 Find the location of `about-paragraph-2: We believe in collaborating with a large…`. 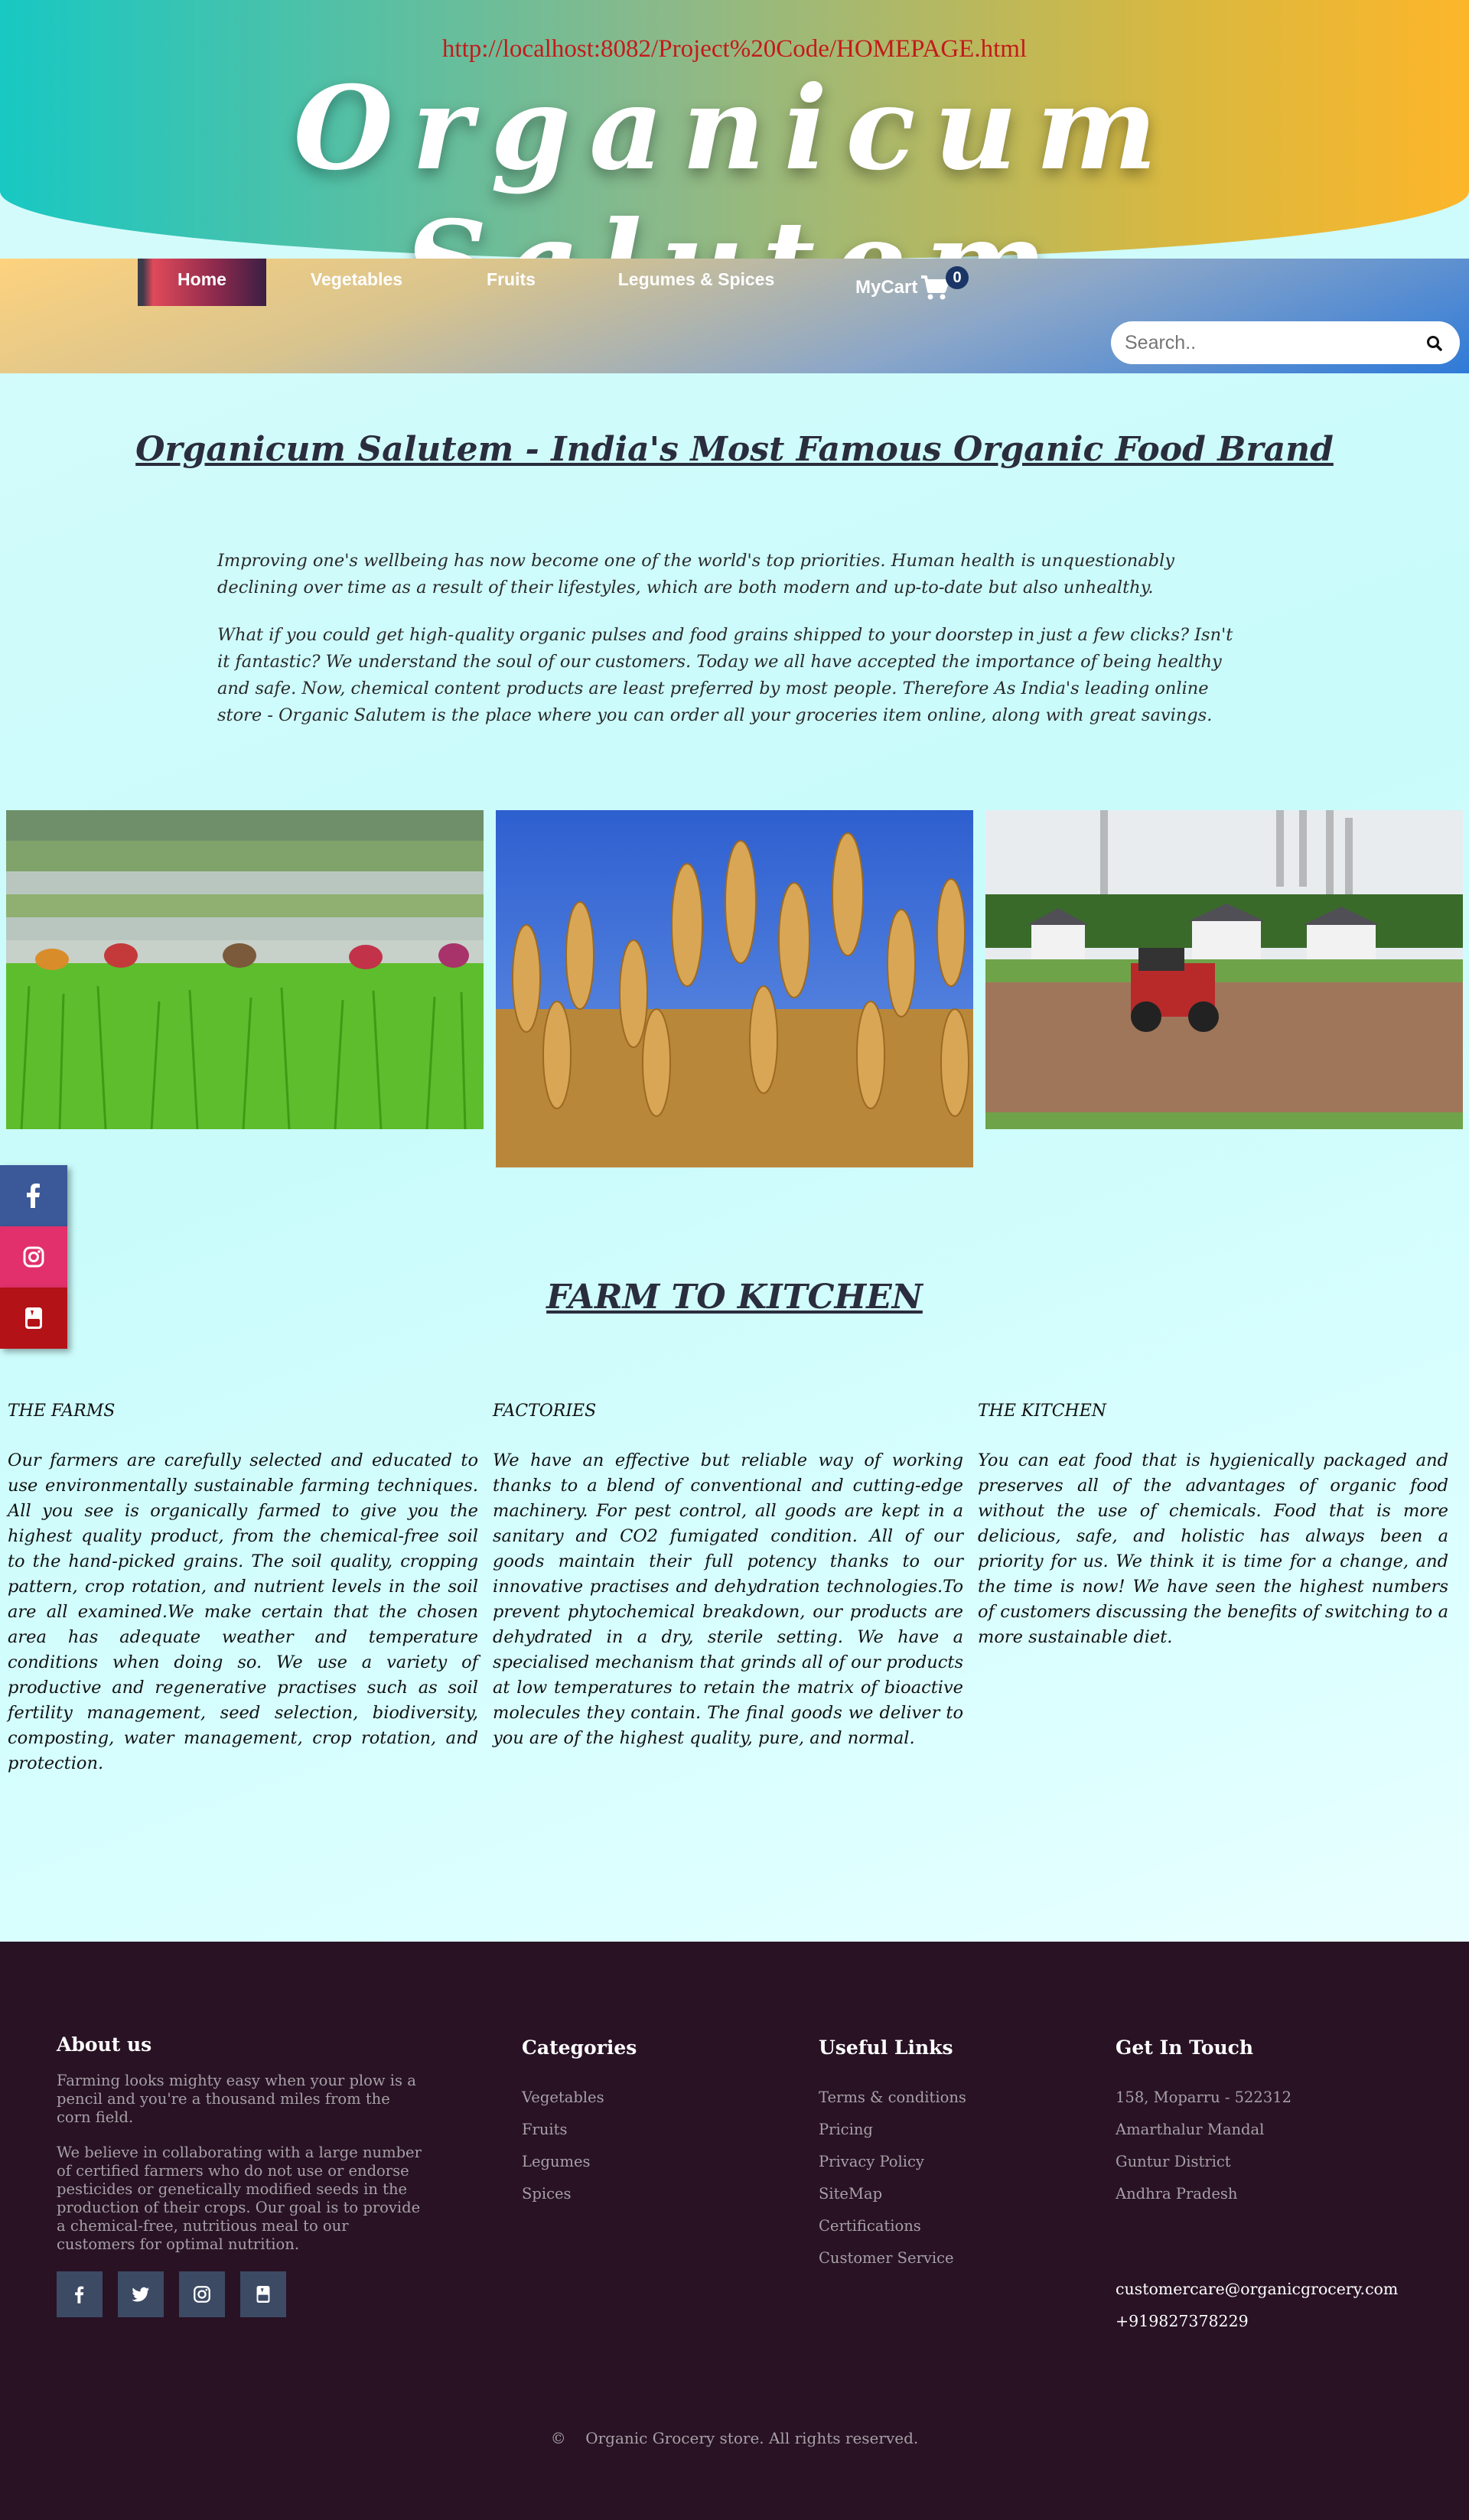

about-paragraph-2: We believe in collaborating with a large… is located at coordinates (240, 2198).